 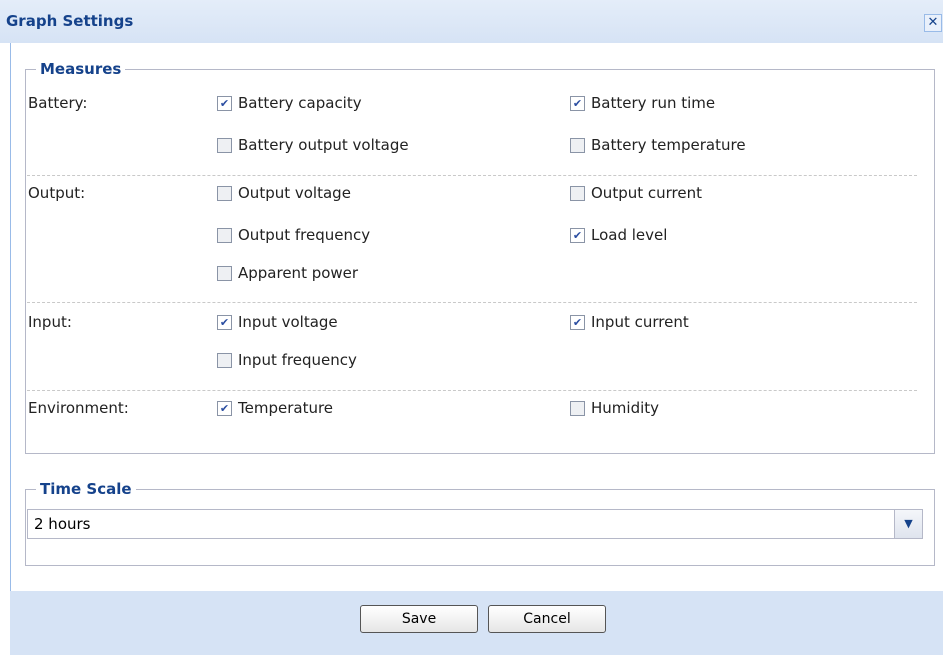 What do you see at coordinates (653, 103) in the screenshot?
I see `checkbox-label: Battery run time` at bounding box center [653, 103].